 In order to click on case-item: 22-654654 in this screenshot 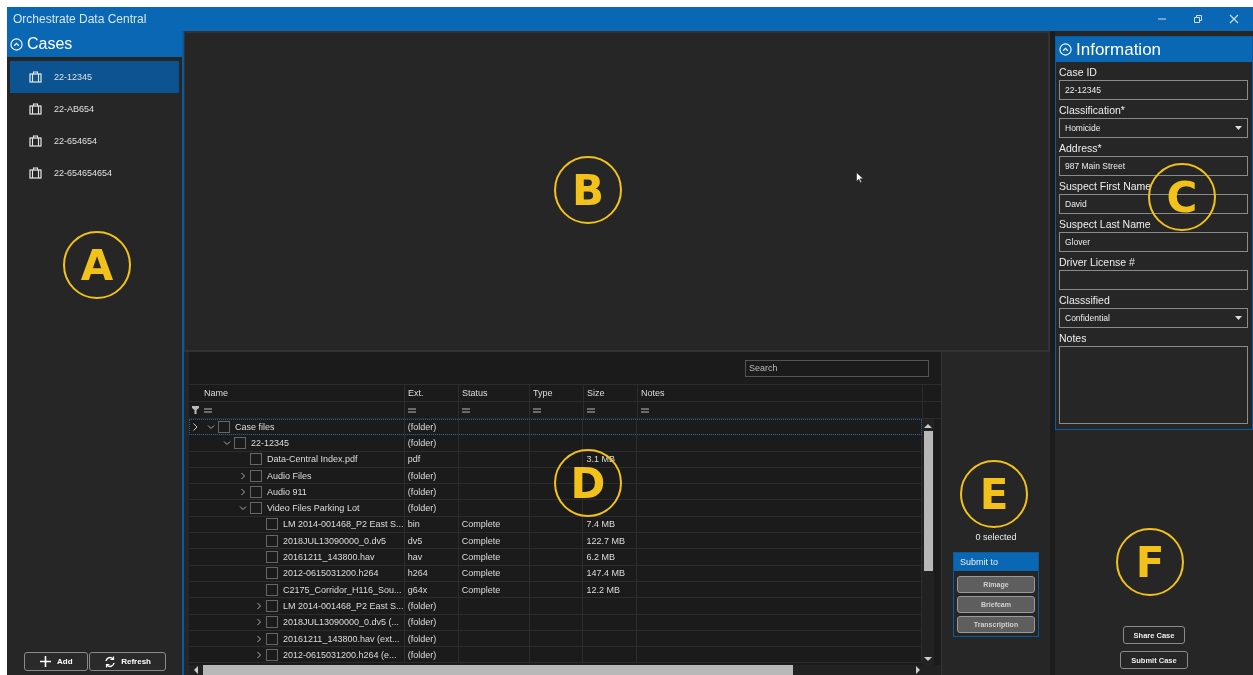, I will do `click(94, 141)`.